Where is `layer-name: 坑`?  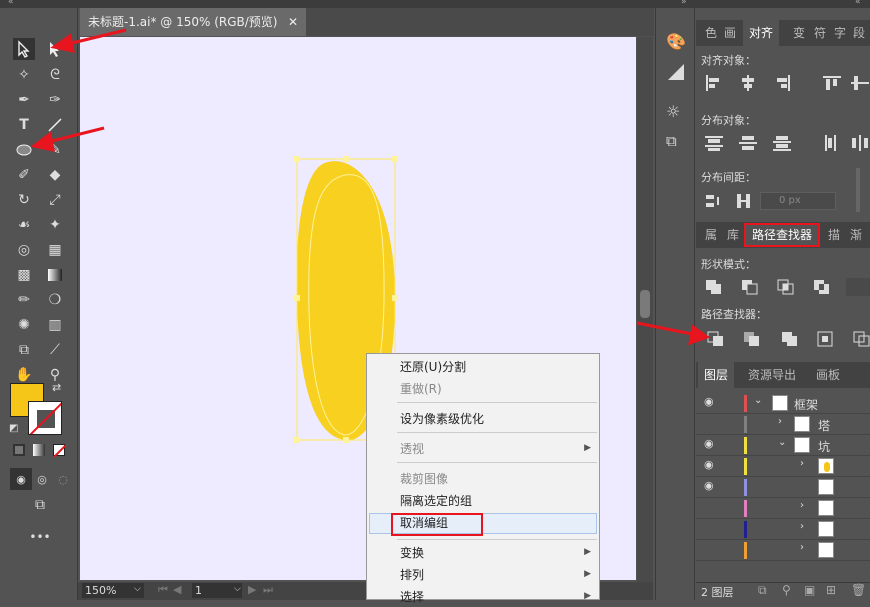
layer-name: 坑 is located at coordinates (824, 446).